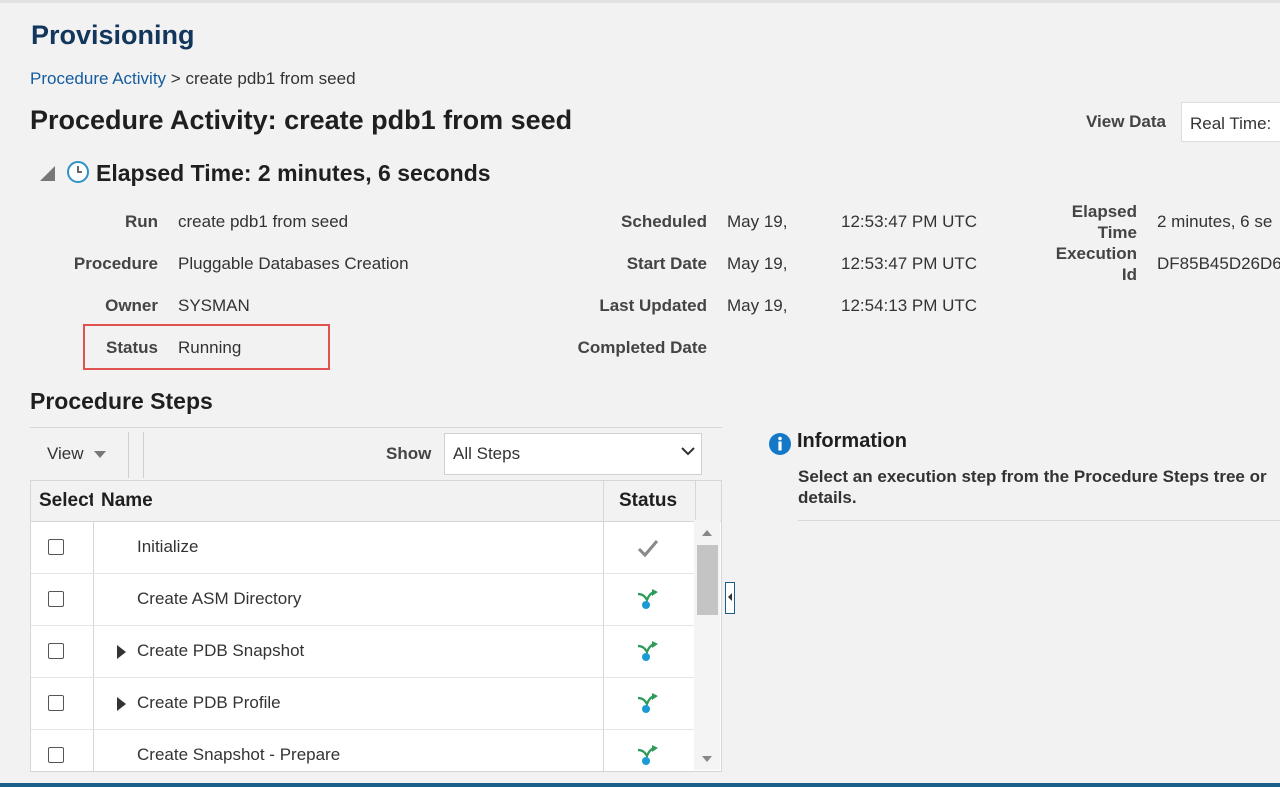 This screenshot has width=1280, height=787. What do you see at coordinates (688, 451) in the screenshot?
I see `chevron-down-icon` at bounding box center [688, 451].